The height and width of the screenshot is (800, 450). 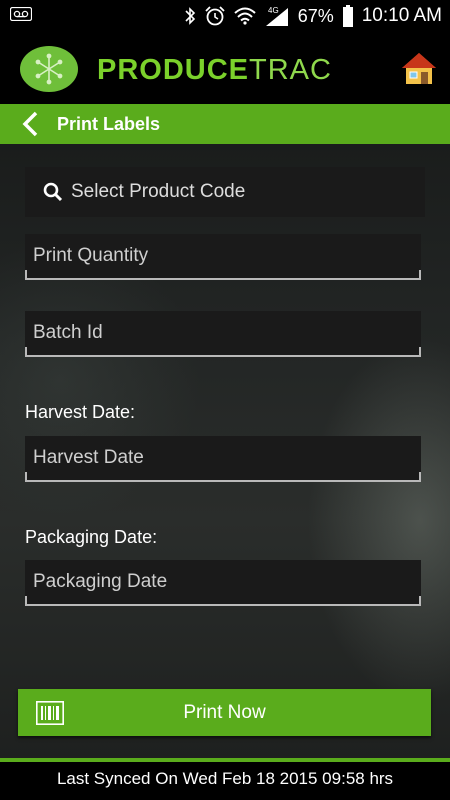 What do you see at coordinates (290, 70) in the screenshot?
I see `brand-part-trac: TRAC` at bounding box center [290, 70].